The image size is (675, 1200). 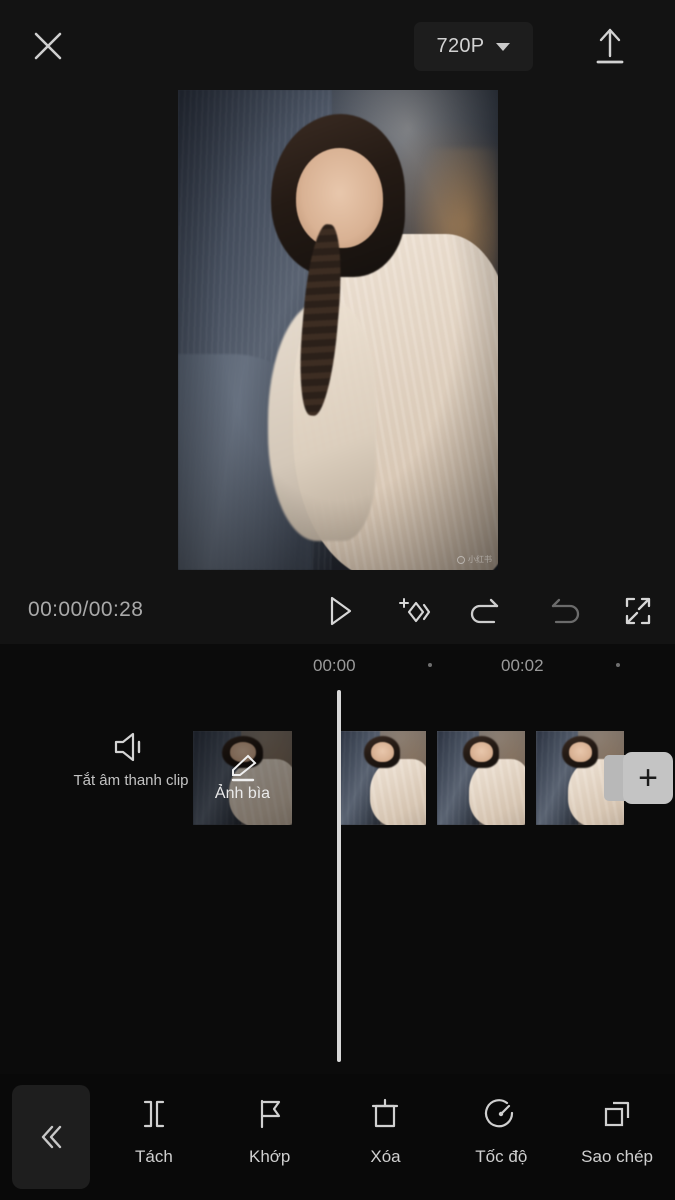 What do you see at coordinates (460, 46) in the screenshot?
I see `resolution-label: 720P` at bounding box center [460, 46].